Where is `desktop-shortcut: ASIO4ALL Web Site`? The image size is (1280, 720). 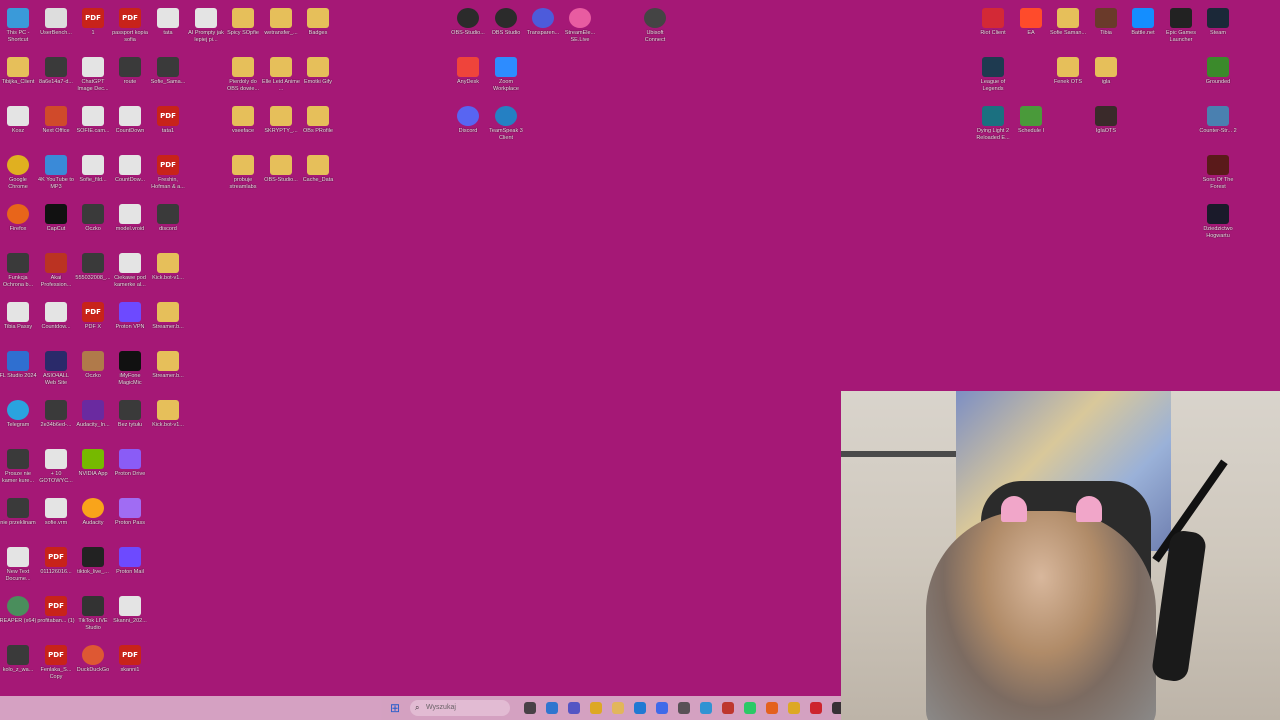 desktop-shortcut: ASIO4ALL Web Site is located at coordinates (56, 369).